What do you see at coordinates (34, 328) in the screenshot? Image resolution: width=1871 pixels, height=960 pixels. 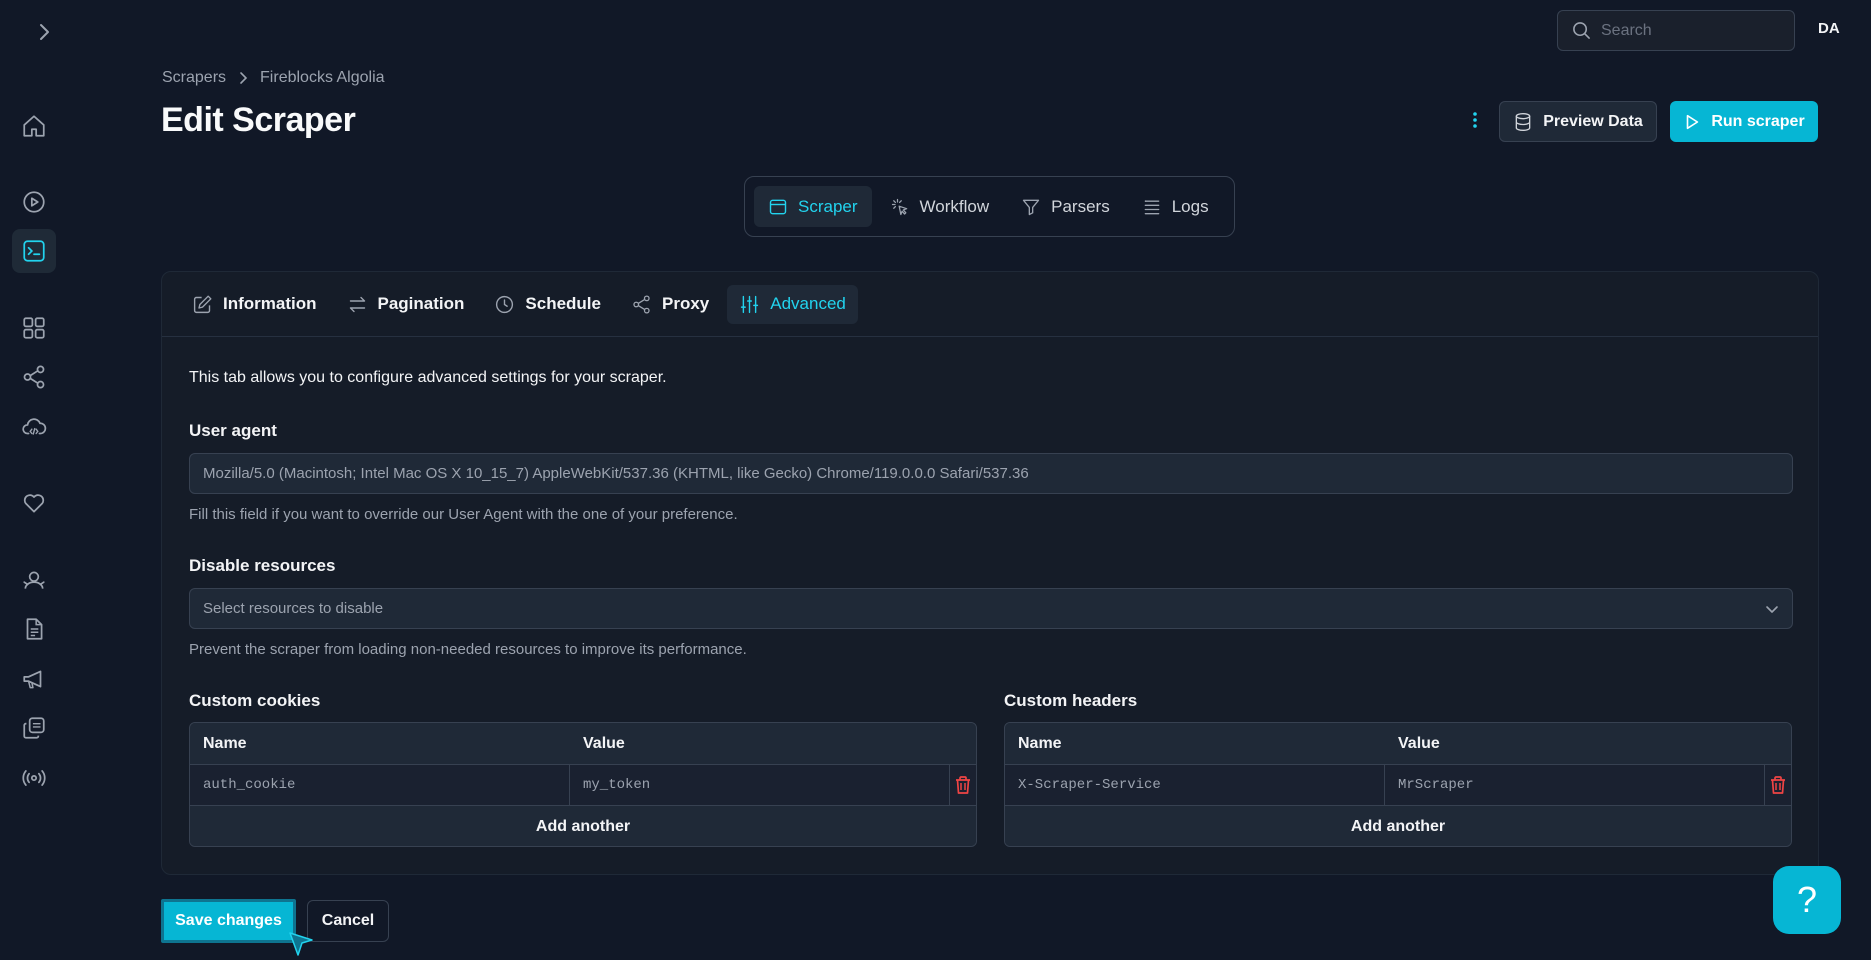 I see `sidebar-item-templates` at bounding box center [34, 328].